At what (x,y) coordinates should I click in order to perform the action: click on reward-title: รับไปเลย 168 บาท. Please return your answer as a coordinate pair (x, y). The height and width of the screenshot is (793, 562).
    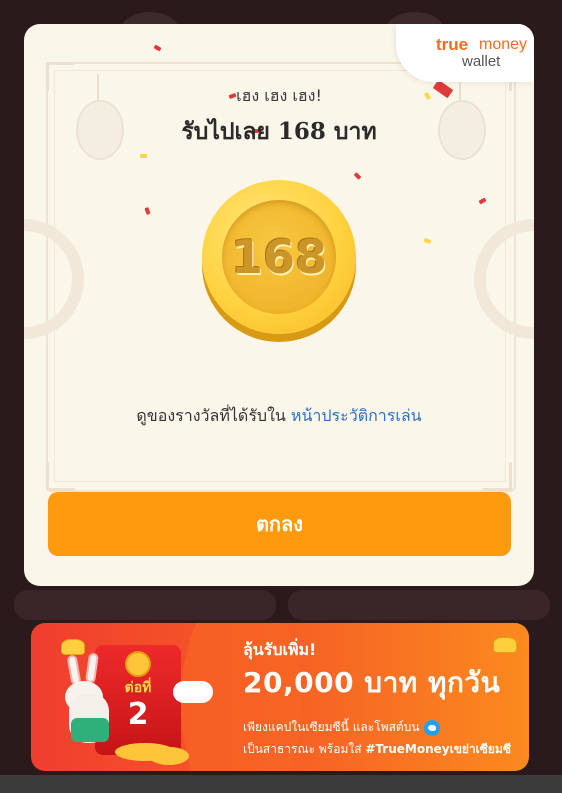
    Looking at the image, I should click on (279, 131).